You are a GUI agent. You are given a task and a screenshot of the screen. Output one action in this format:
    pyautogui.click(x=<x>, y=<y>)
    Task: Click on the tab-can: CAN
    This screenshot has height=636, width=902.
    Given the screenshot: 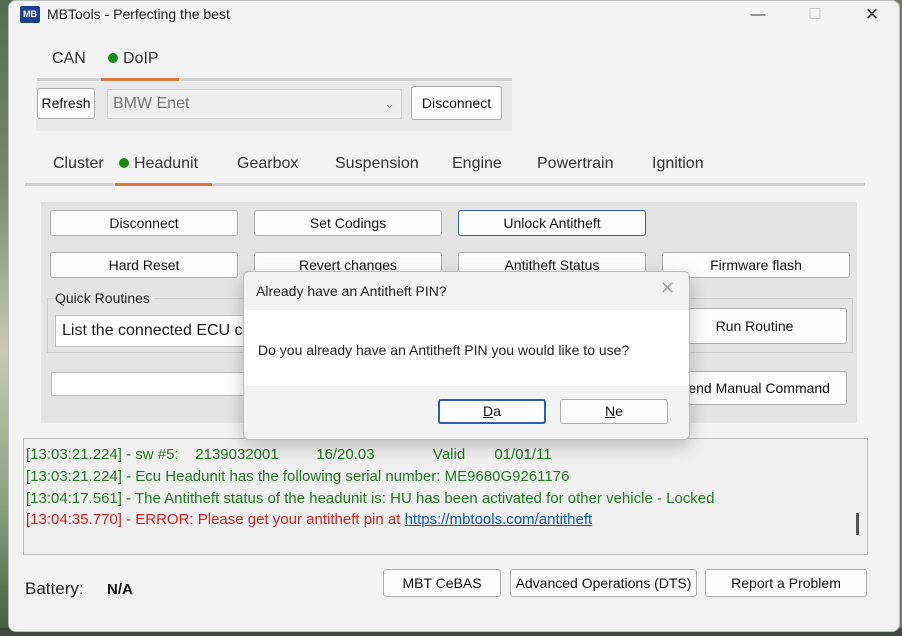 What is the action you would take?
    pyautogui.click(x=69, y=60)
    